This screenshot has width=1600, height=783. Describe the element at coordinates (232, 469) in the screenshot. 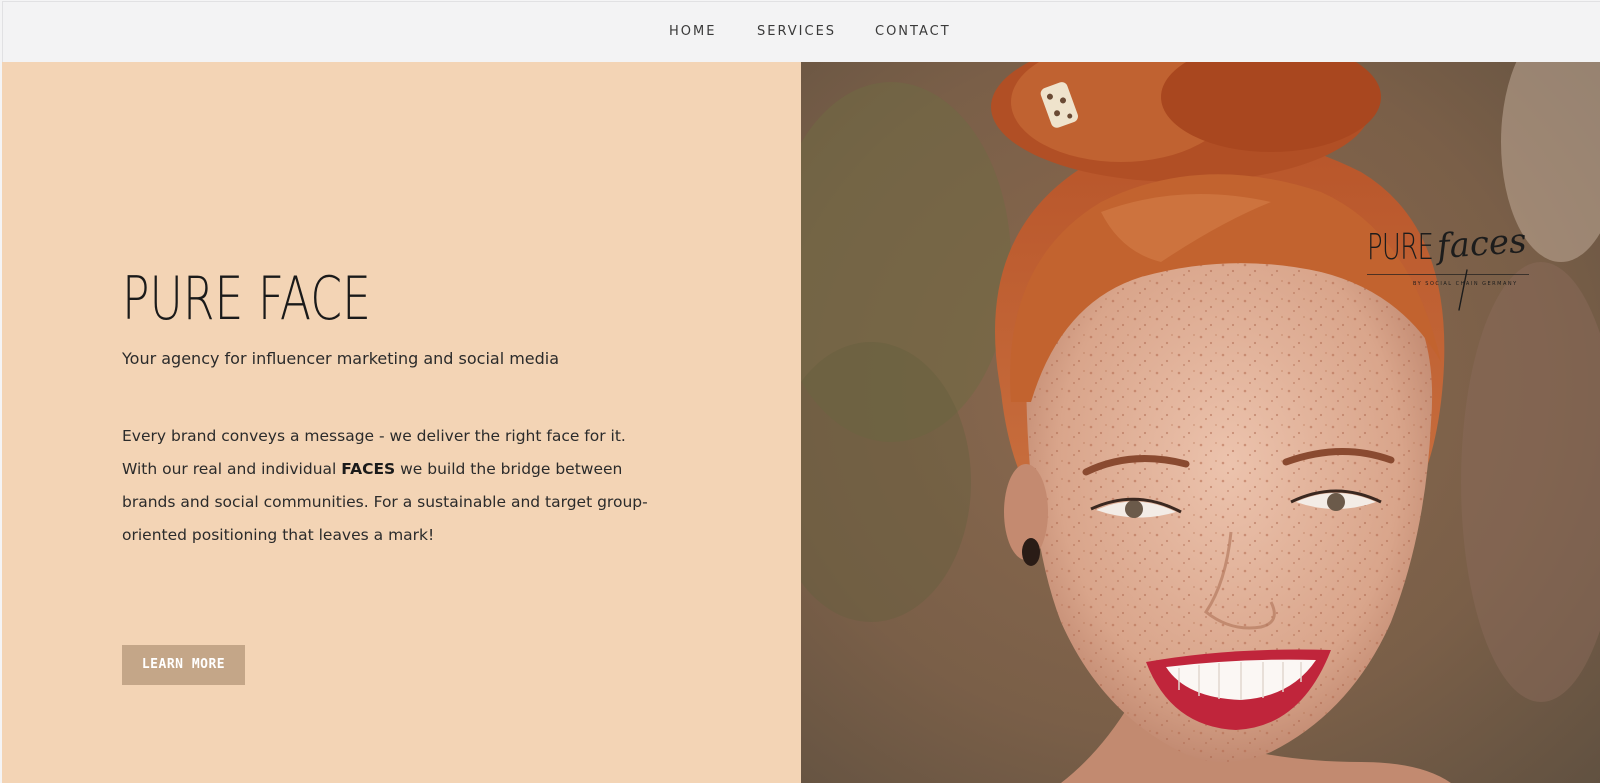

I see `hero-description-text: With our real and individual` at that location.